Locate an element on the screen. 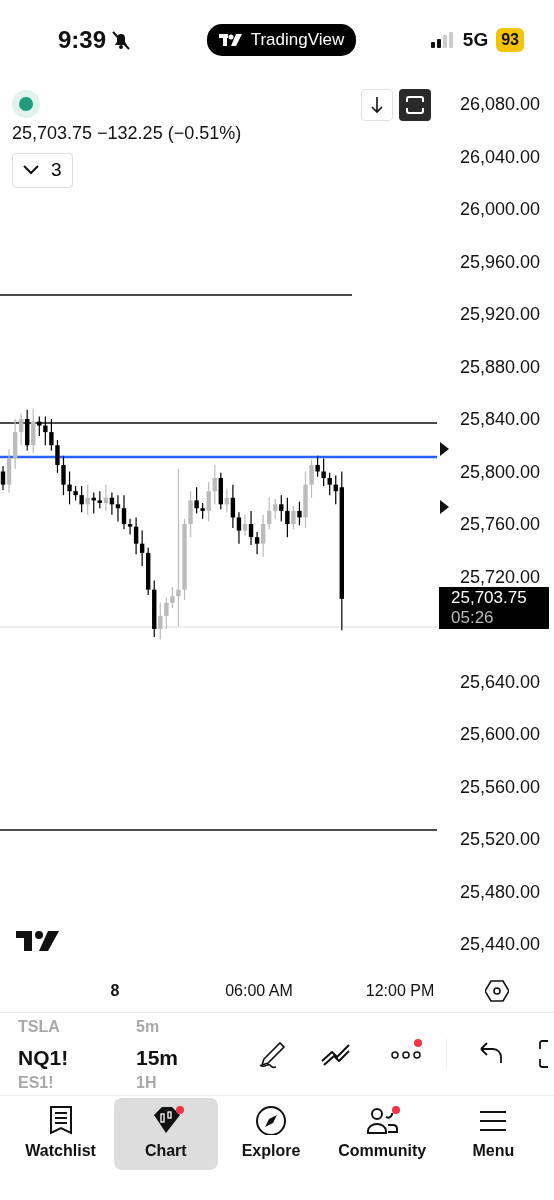 This screenshot has height=1200, width=554. price-label: 25,720.00 is located at coordinates (499, 576).